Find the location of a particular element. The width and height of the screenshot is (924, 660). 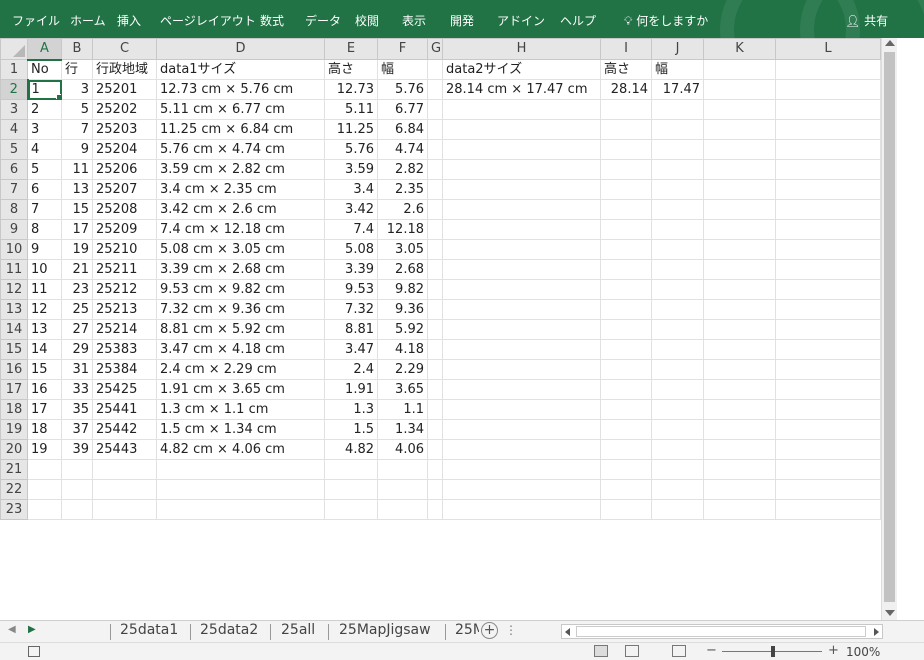

cell: 1 is located at coordinates (44, 89).